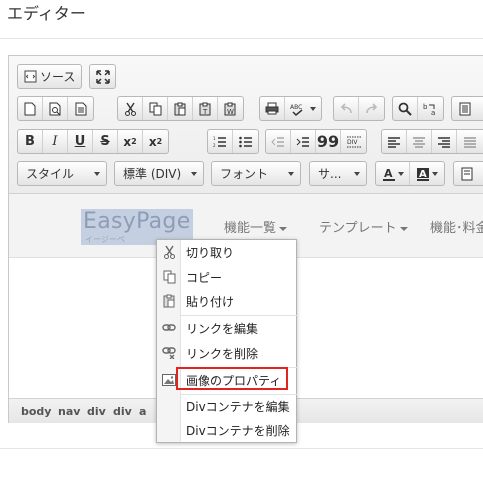 Image resolution: width=483 pixels, height=489 pixels. Describe the element at coordinates (105, 141) in the screenshot. I see `strike-button: S` at that location.